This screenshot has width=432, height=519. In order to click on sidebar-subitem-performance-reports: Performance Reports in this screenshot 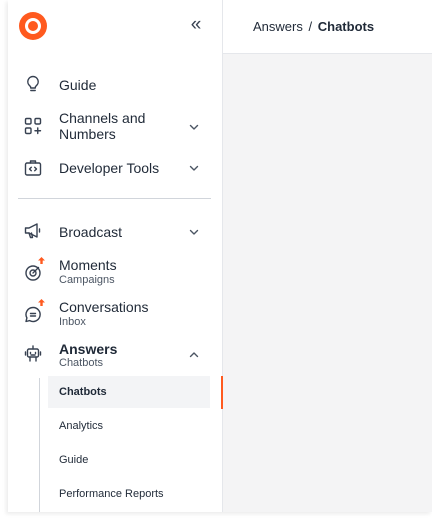, I will do `click(129, 494)`.